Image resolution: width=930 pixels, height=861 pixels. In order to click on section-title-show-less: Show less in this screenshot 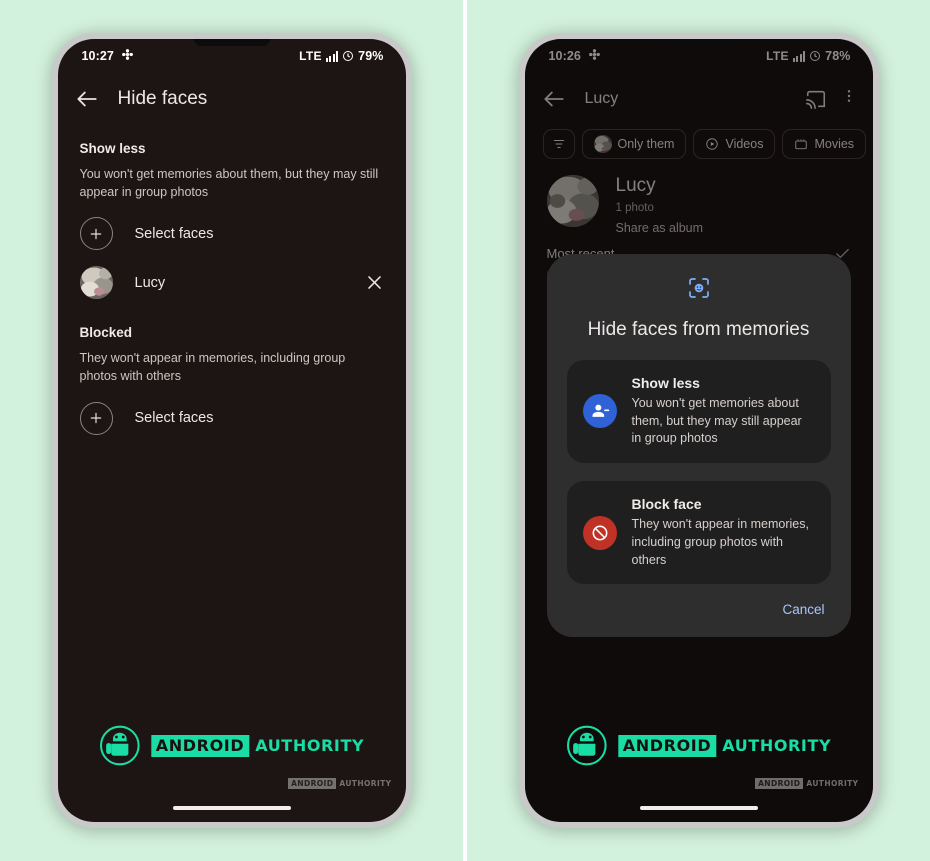, I will do `click(112, 148)`.